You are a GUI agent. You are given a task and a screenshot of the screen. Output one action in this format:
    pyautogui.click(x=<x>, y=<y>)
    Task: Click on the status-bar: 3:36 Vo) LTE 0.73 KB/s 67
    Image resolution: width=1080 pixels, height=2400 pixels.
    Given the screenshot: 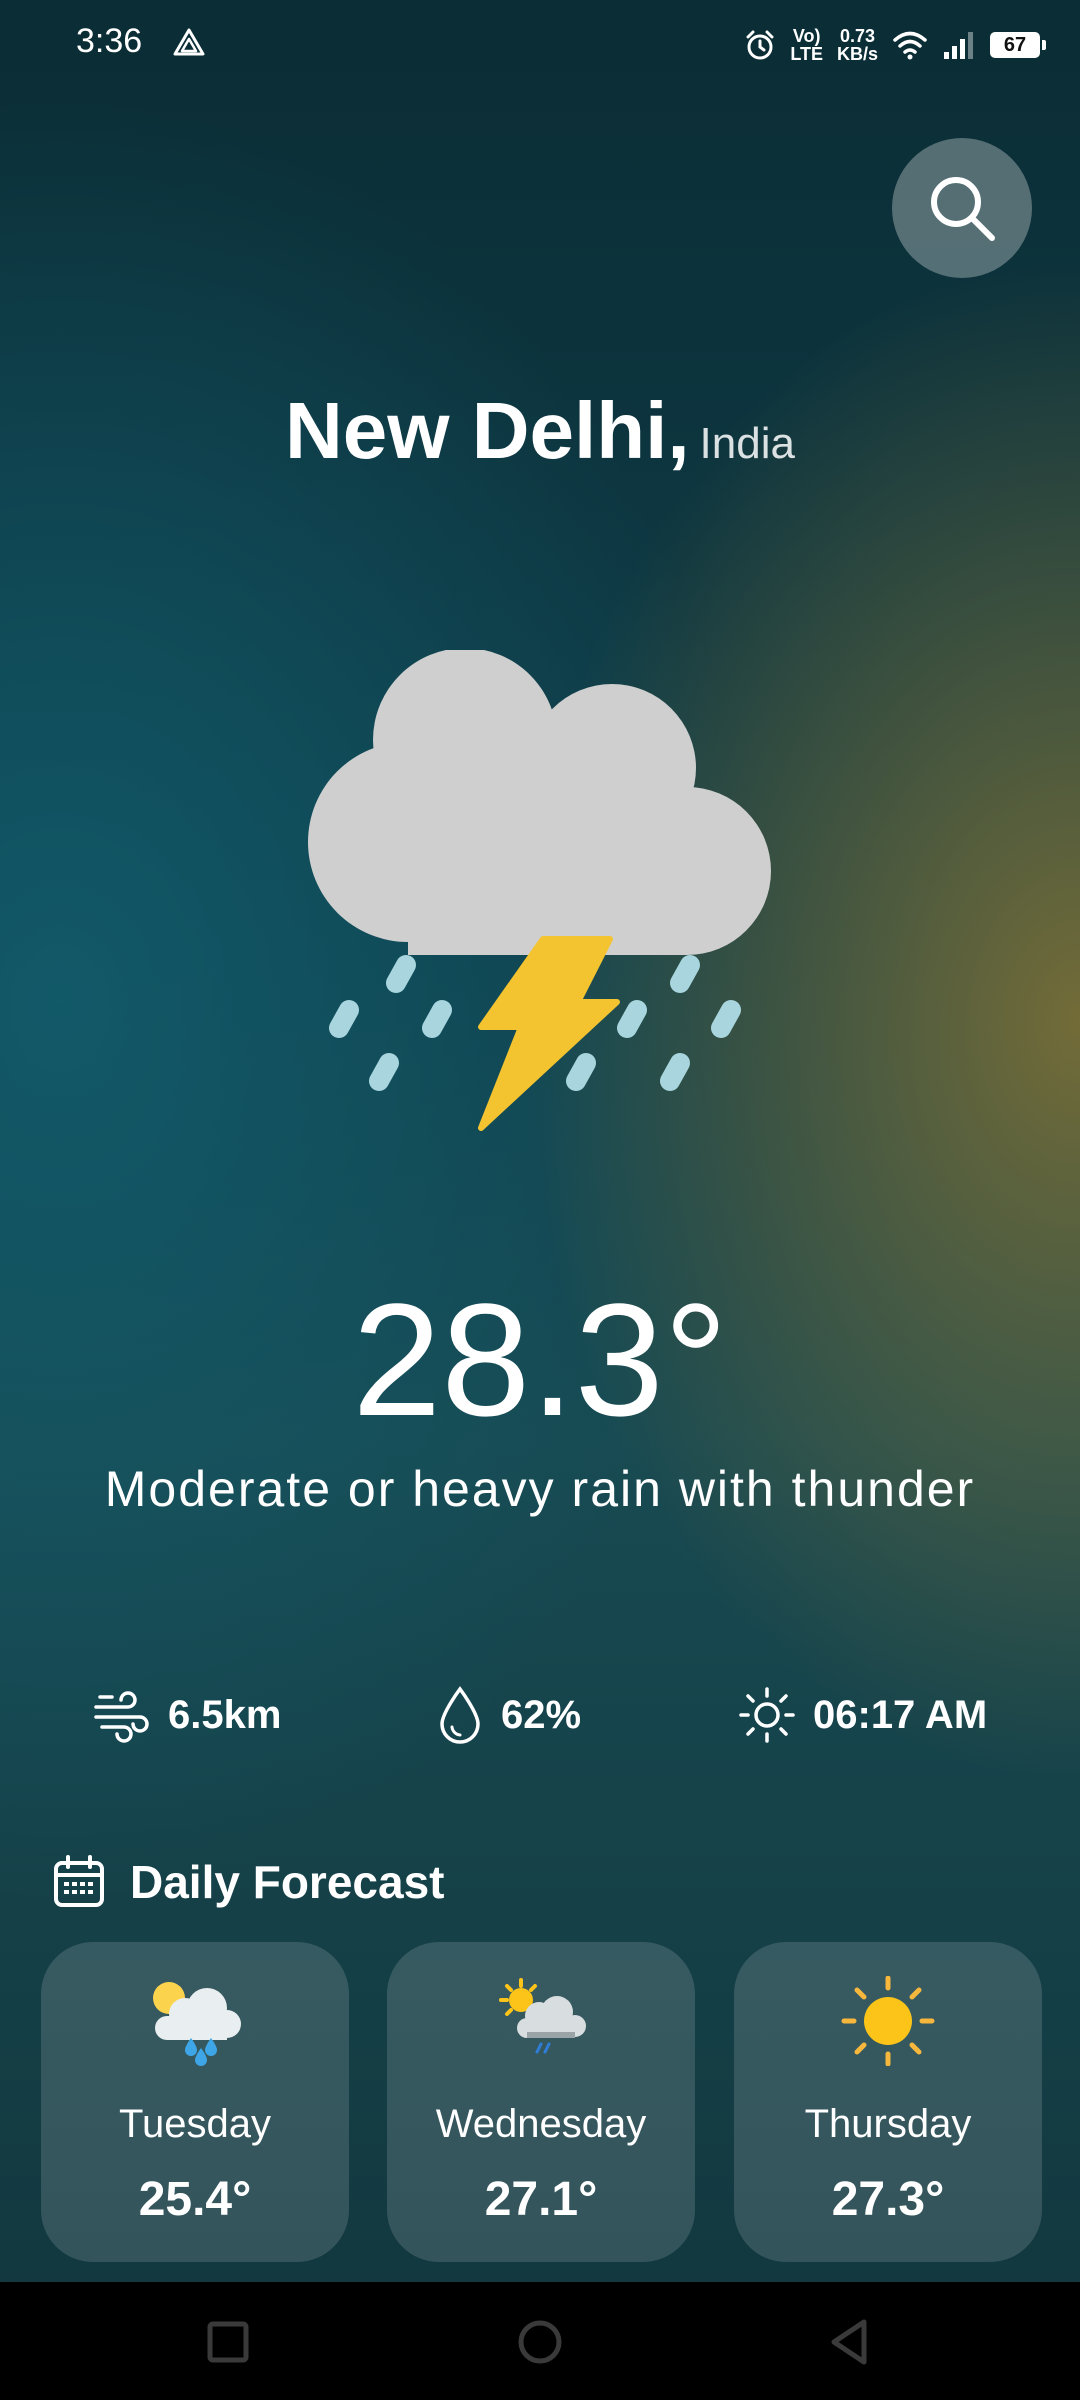 What is the action you would take?
    pyautogui.click(x=540, y=45)
    